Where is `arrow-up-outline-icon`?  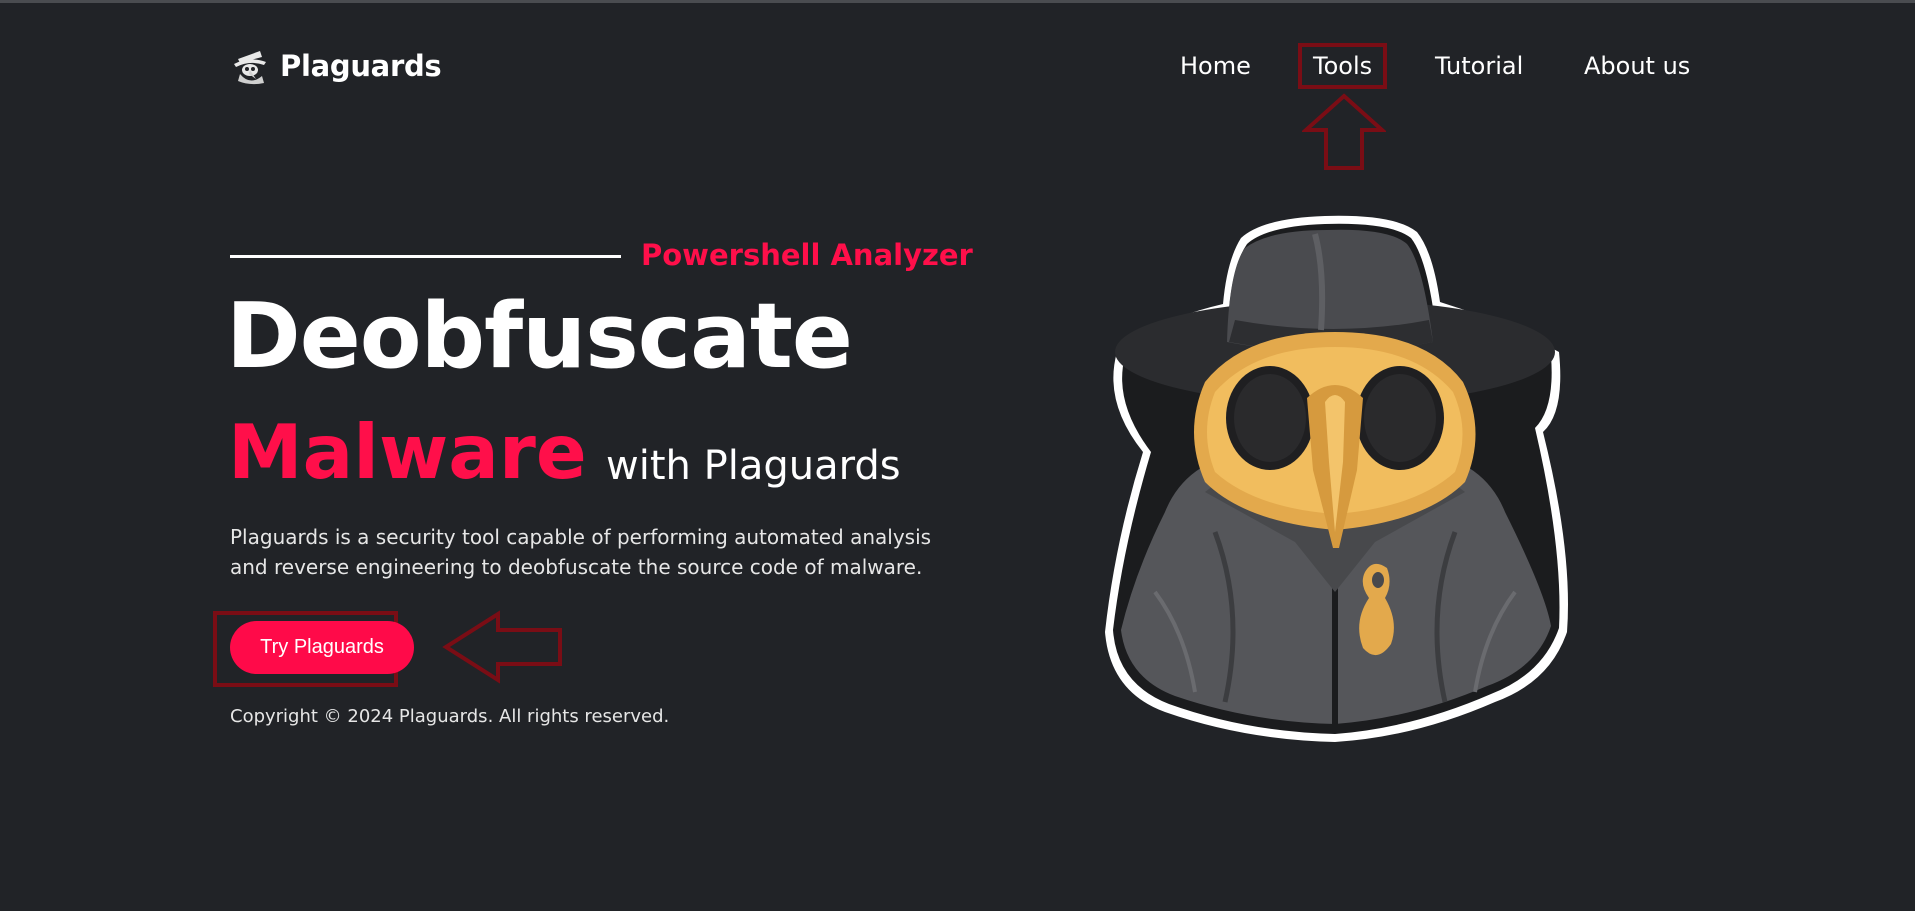 arrow-up-outline-icon is located at coordinates (1344, 131).